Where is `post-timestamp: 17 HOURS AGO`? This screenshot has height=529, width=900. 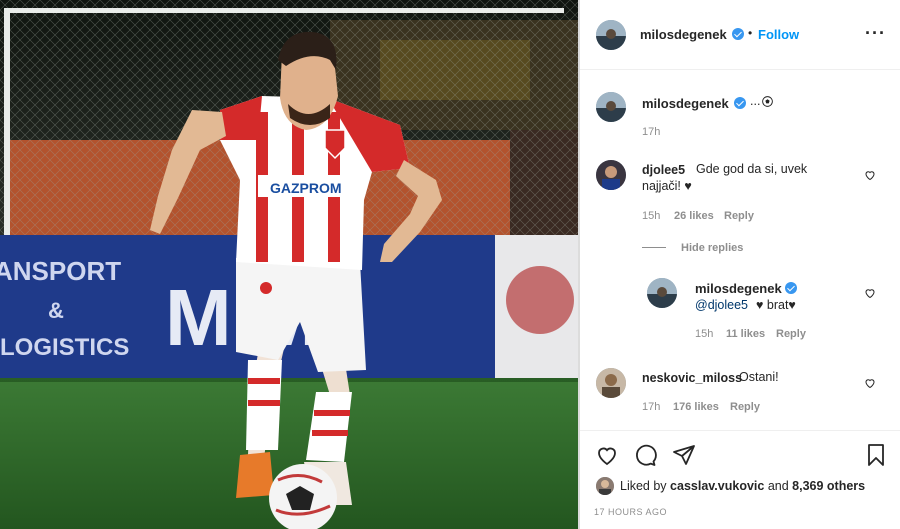
post-timestamp: 17 HOURS AGO is located at coordinates (630, 512).